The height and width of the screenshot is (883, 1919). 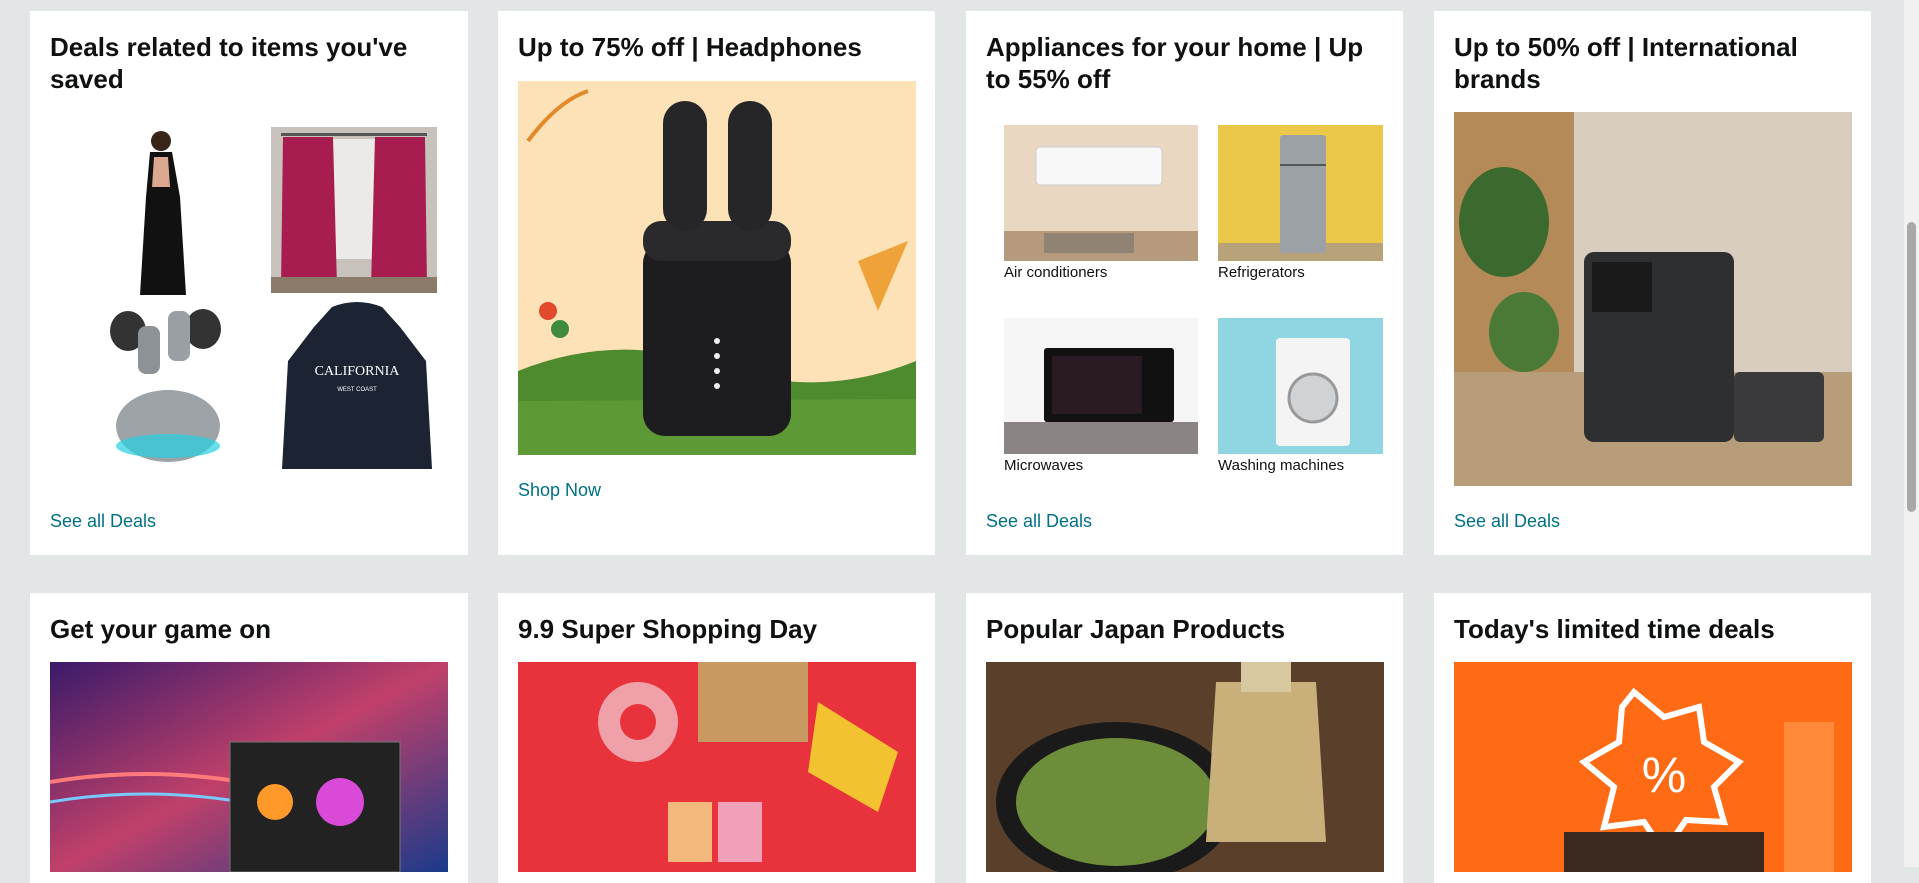 What do you see at coordinates (1300, 193) in the screenshot?
I see `refrigerator-image` at bounding box center [1300, 193].